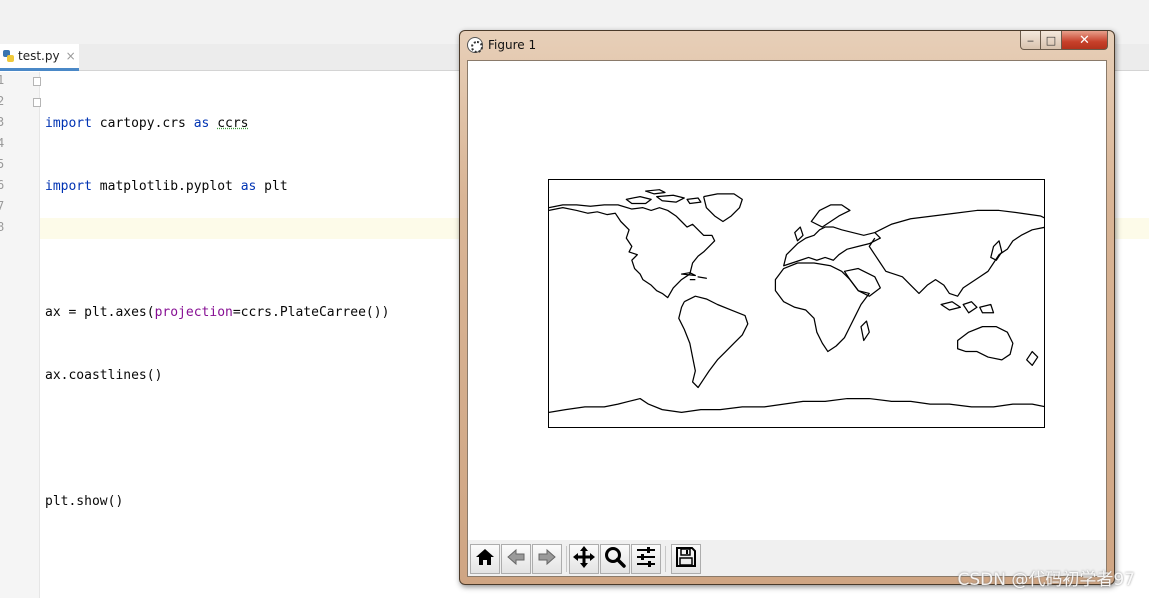 The width and height of the screenshot is (1149, 598). I want to click on code-line-1: import cartopy.crs as ccrs, so click(217, 123).